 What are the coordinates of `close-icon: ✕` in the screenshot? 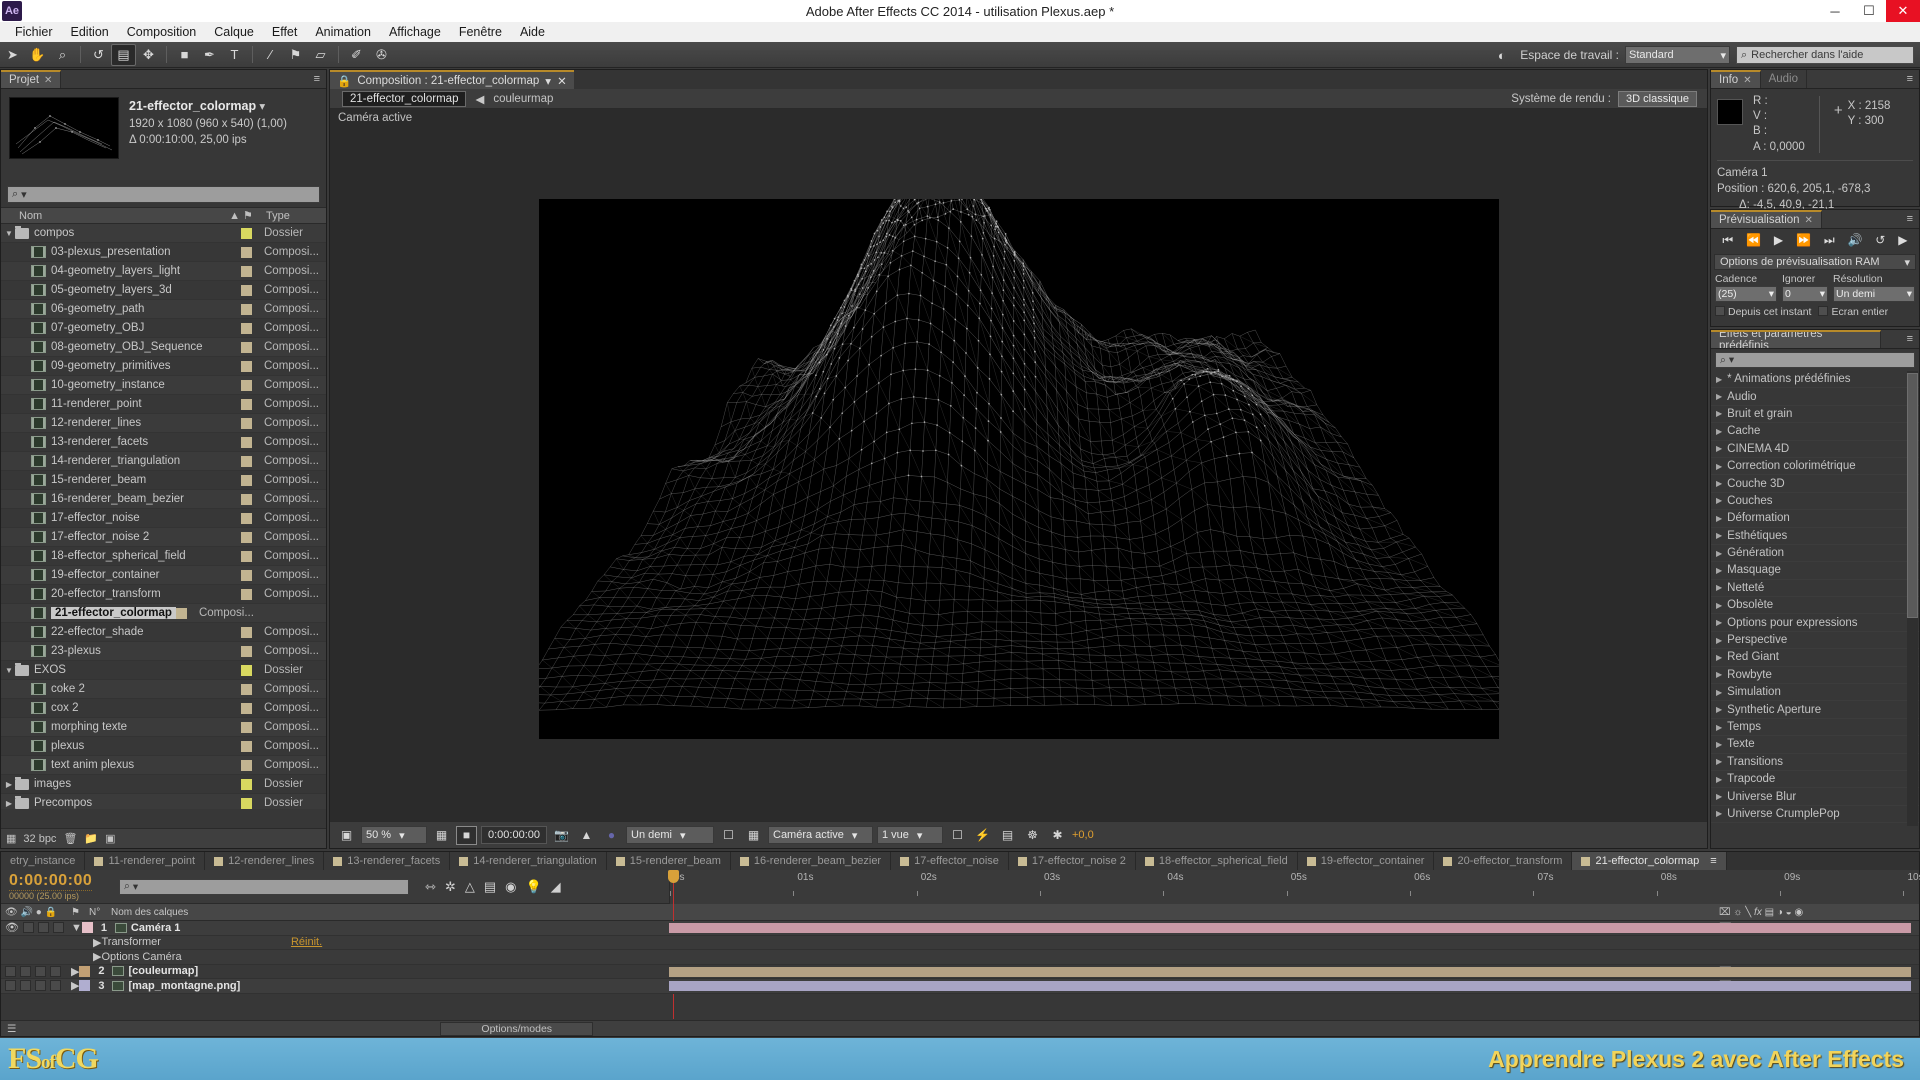 It's located at (48, 80).